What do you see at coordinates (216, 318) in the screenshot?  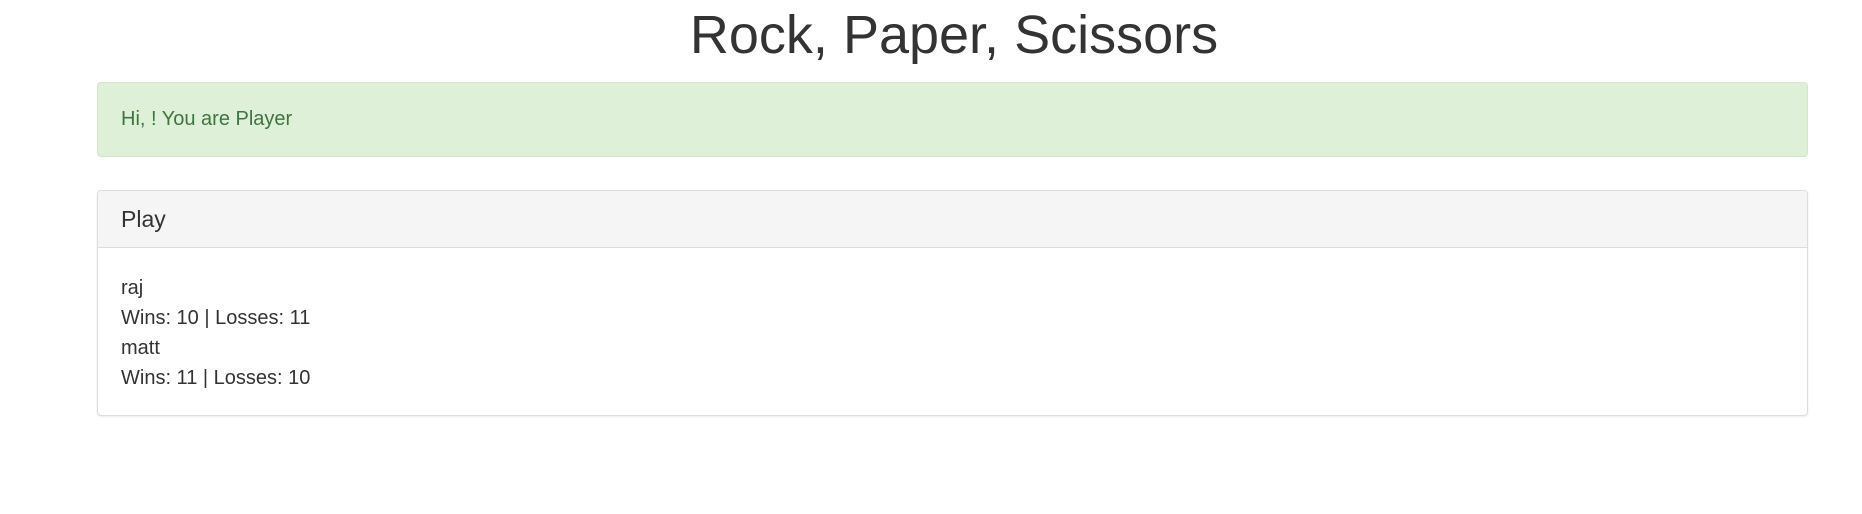 I see `player-stats-raj: Wins: 10 | Losses: 11` at bounding box center [216, 318].